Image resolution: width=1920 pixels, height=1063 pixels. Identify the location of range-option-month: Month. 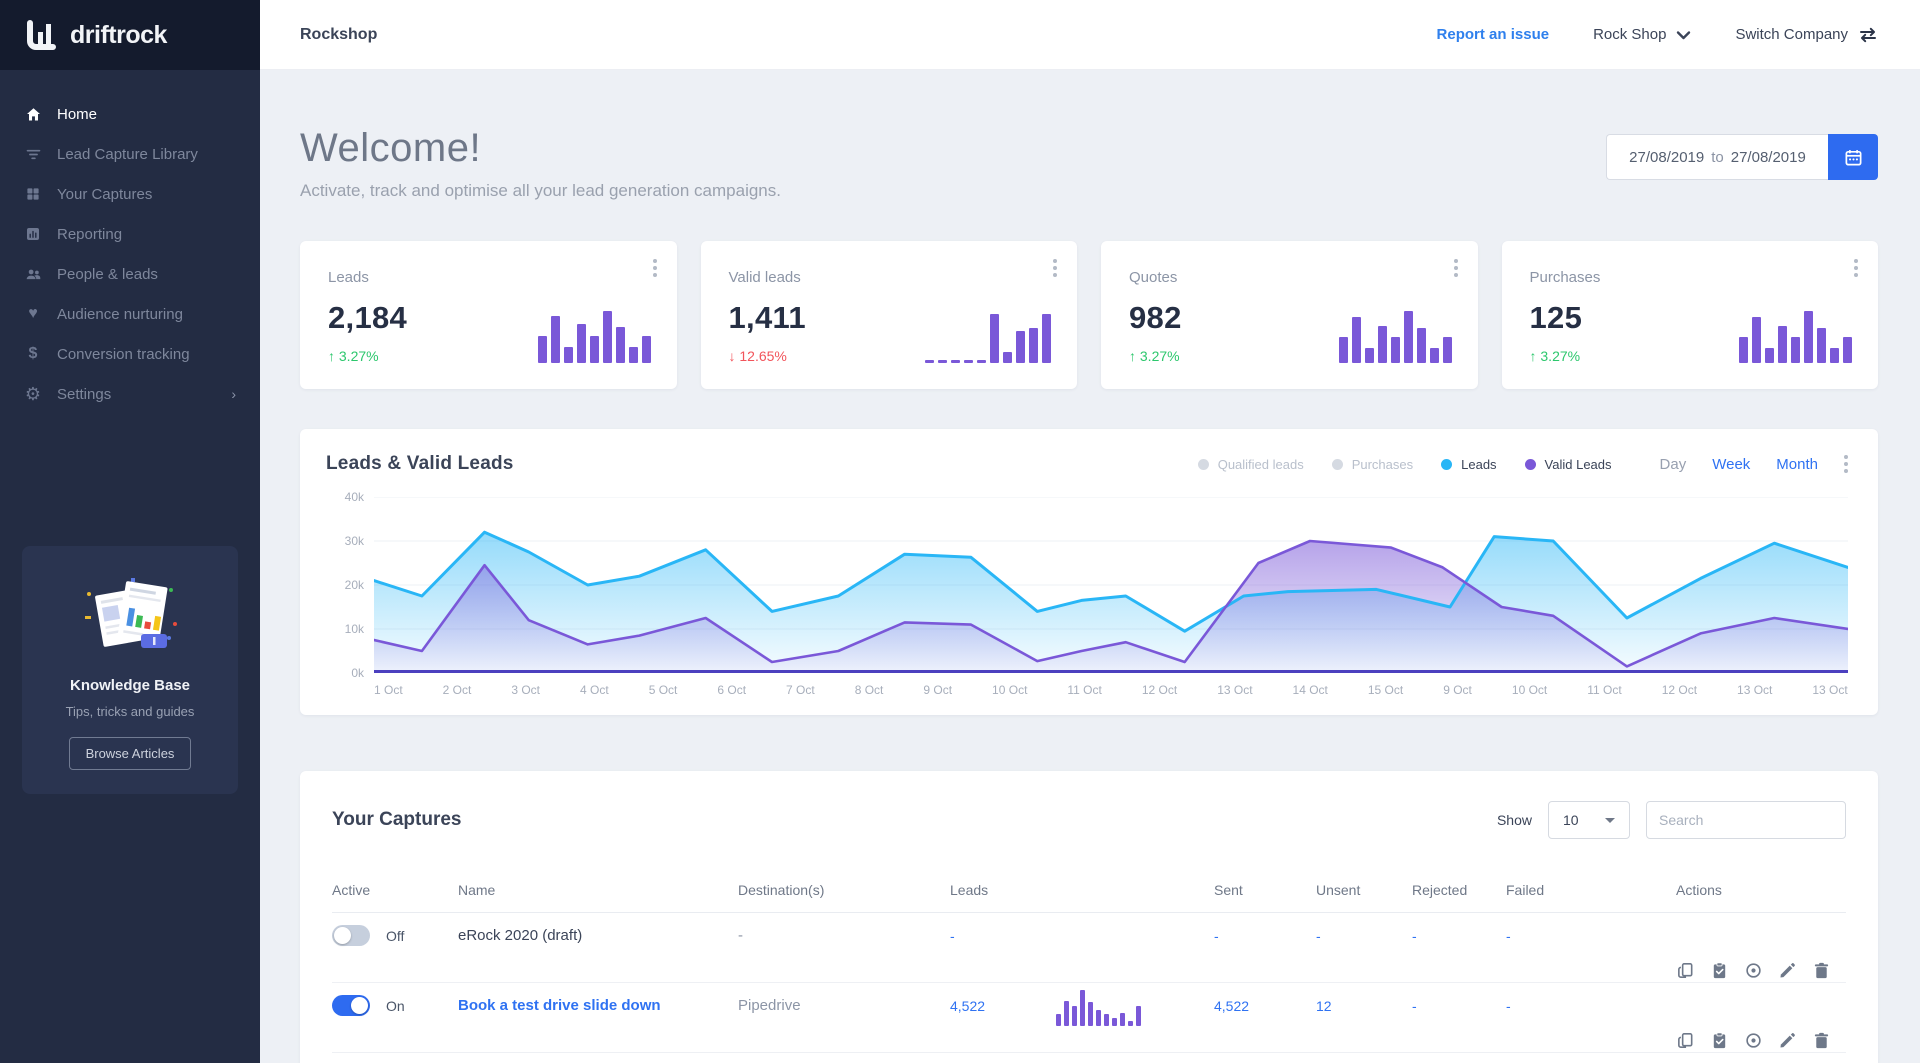
(1797, 464).